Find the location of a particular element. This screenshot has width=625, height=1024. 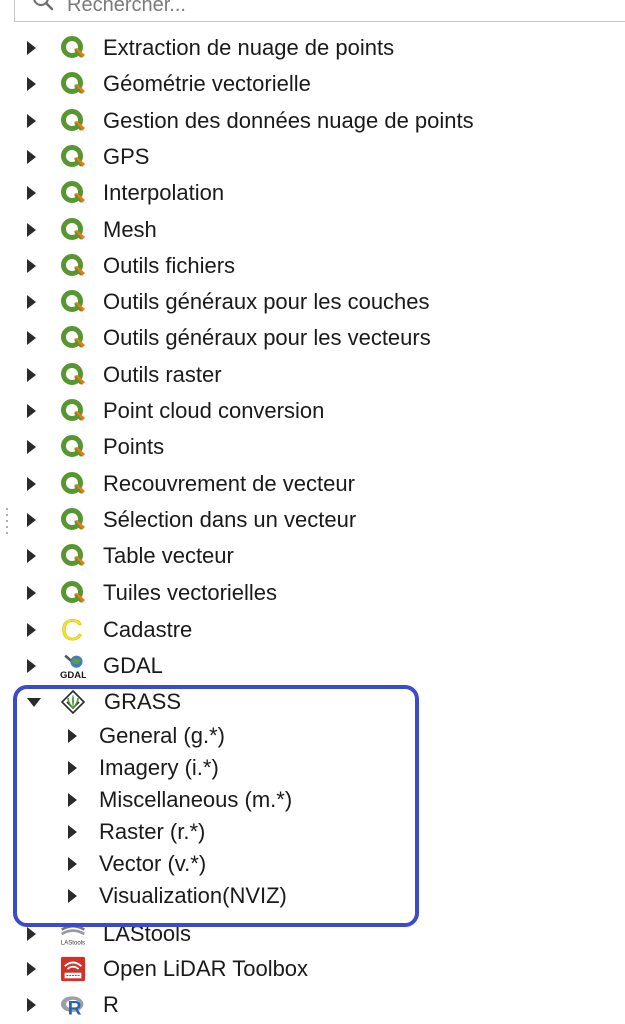

svg-text: GDAL is located at coordinates (73, 675).